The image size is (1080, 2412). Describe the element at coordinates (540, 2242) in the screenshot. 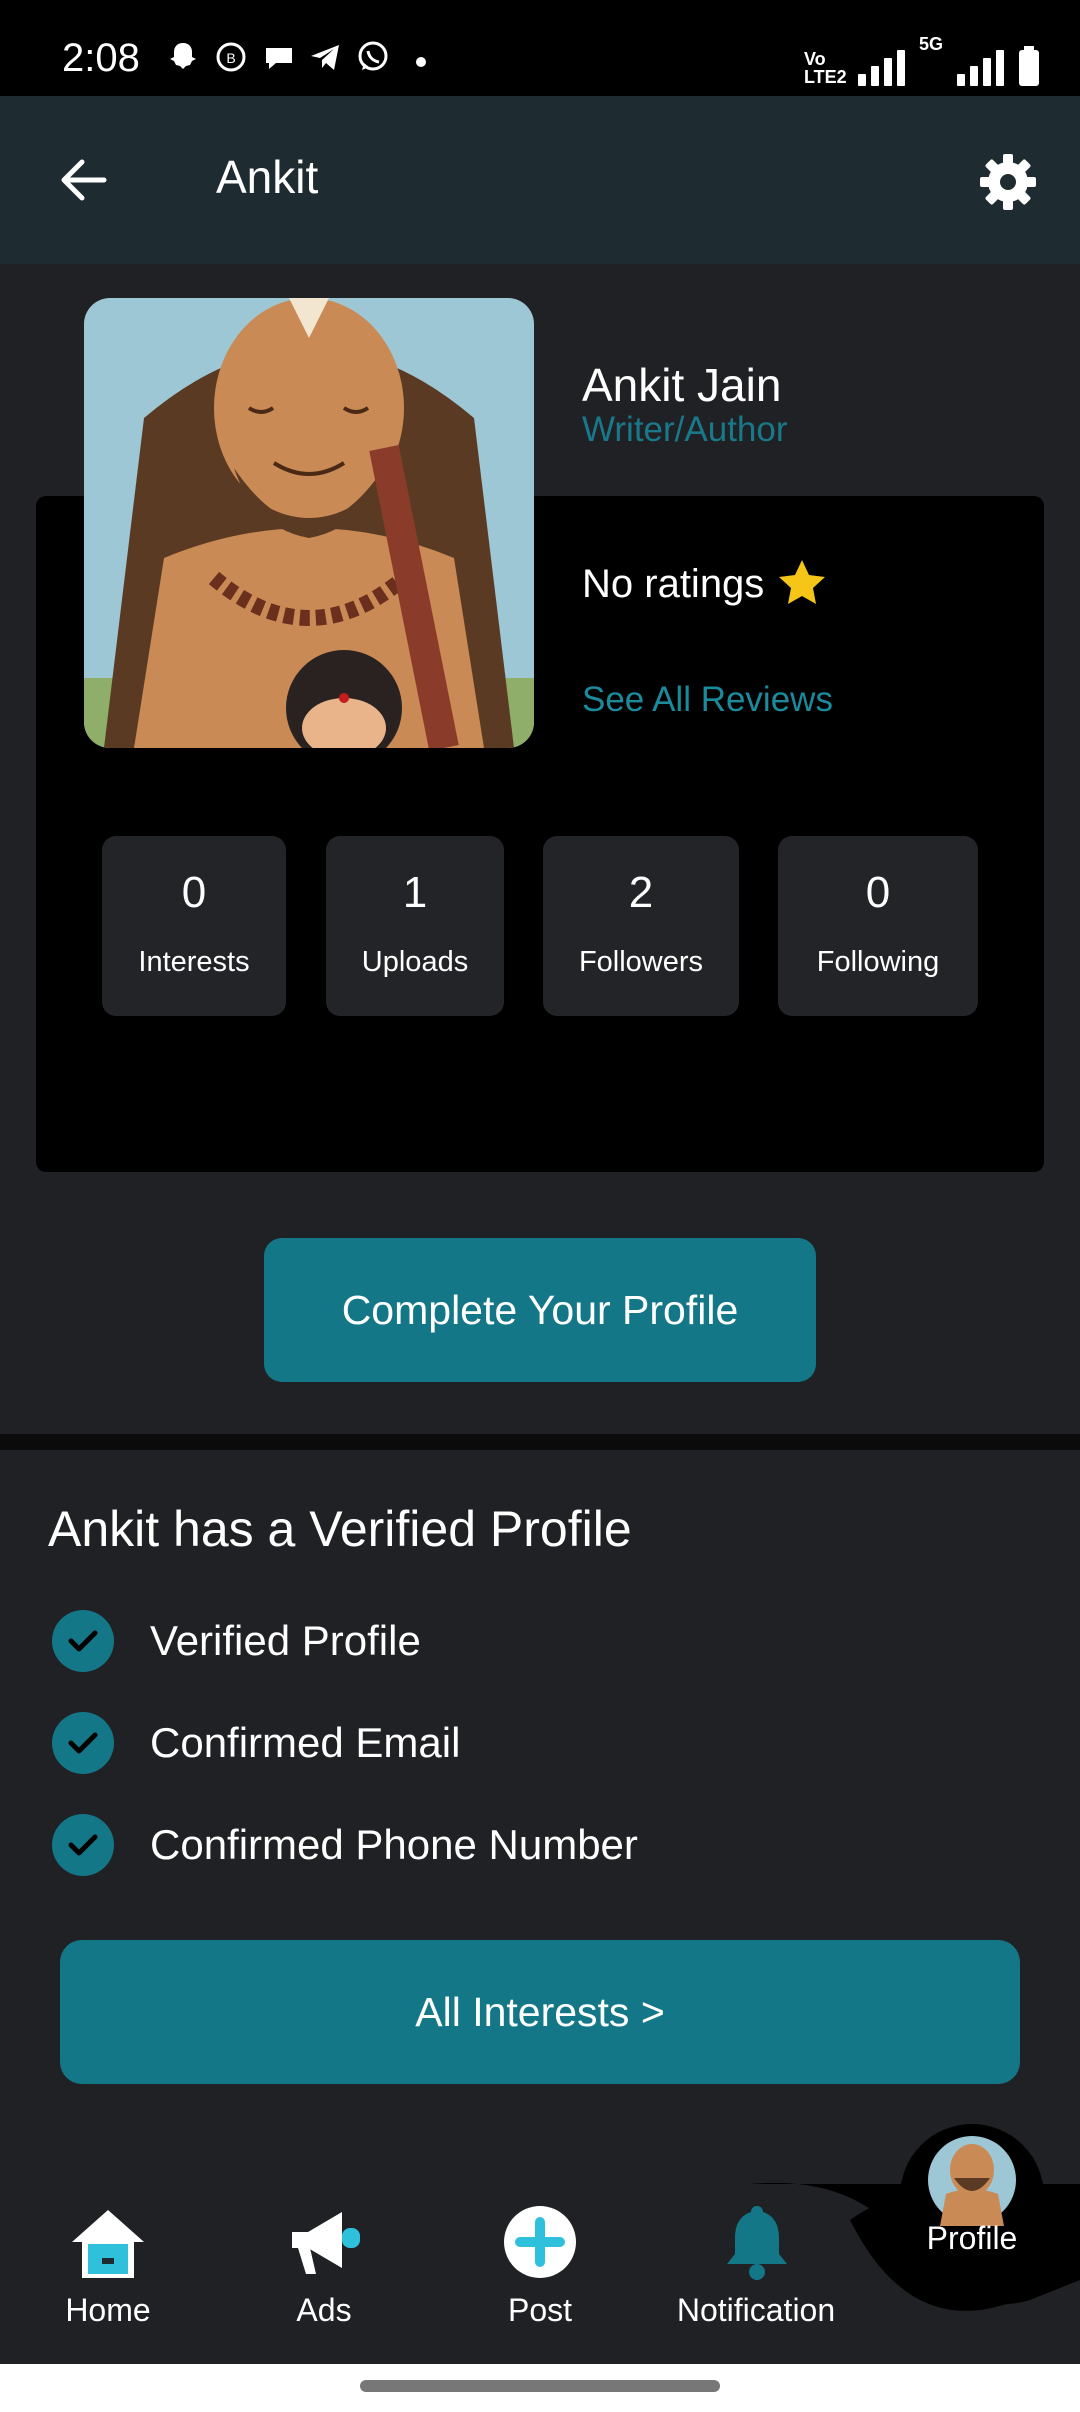

I see `add-post-icon` at that location.